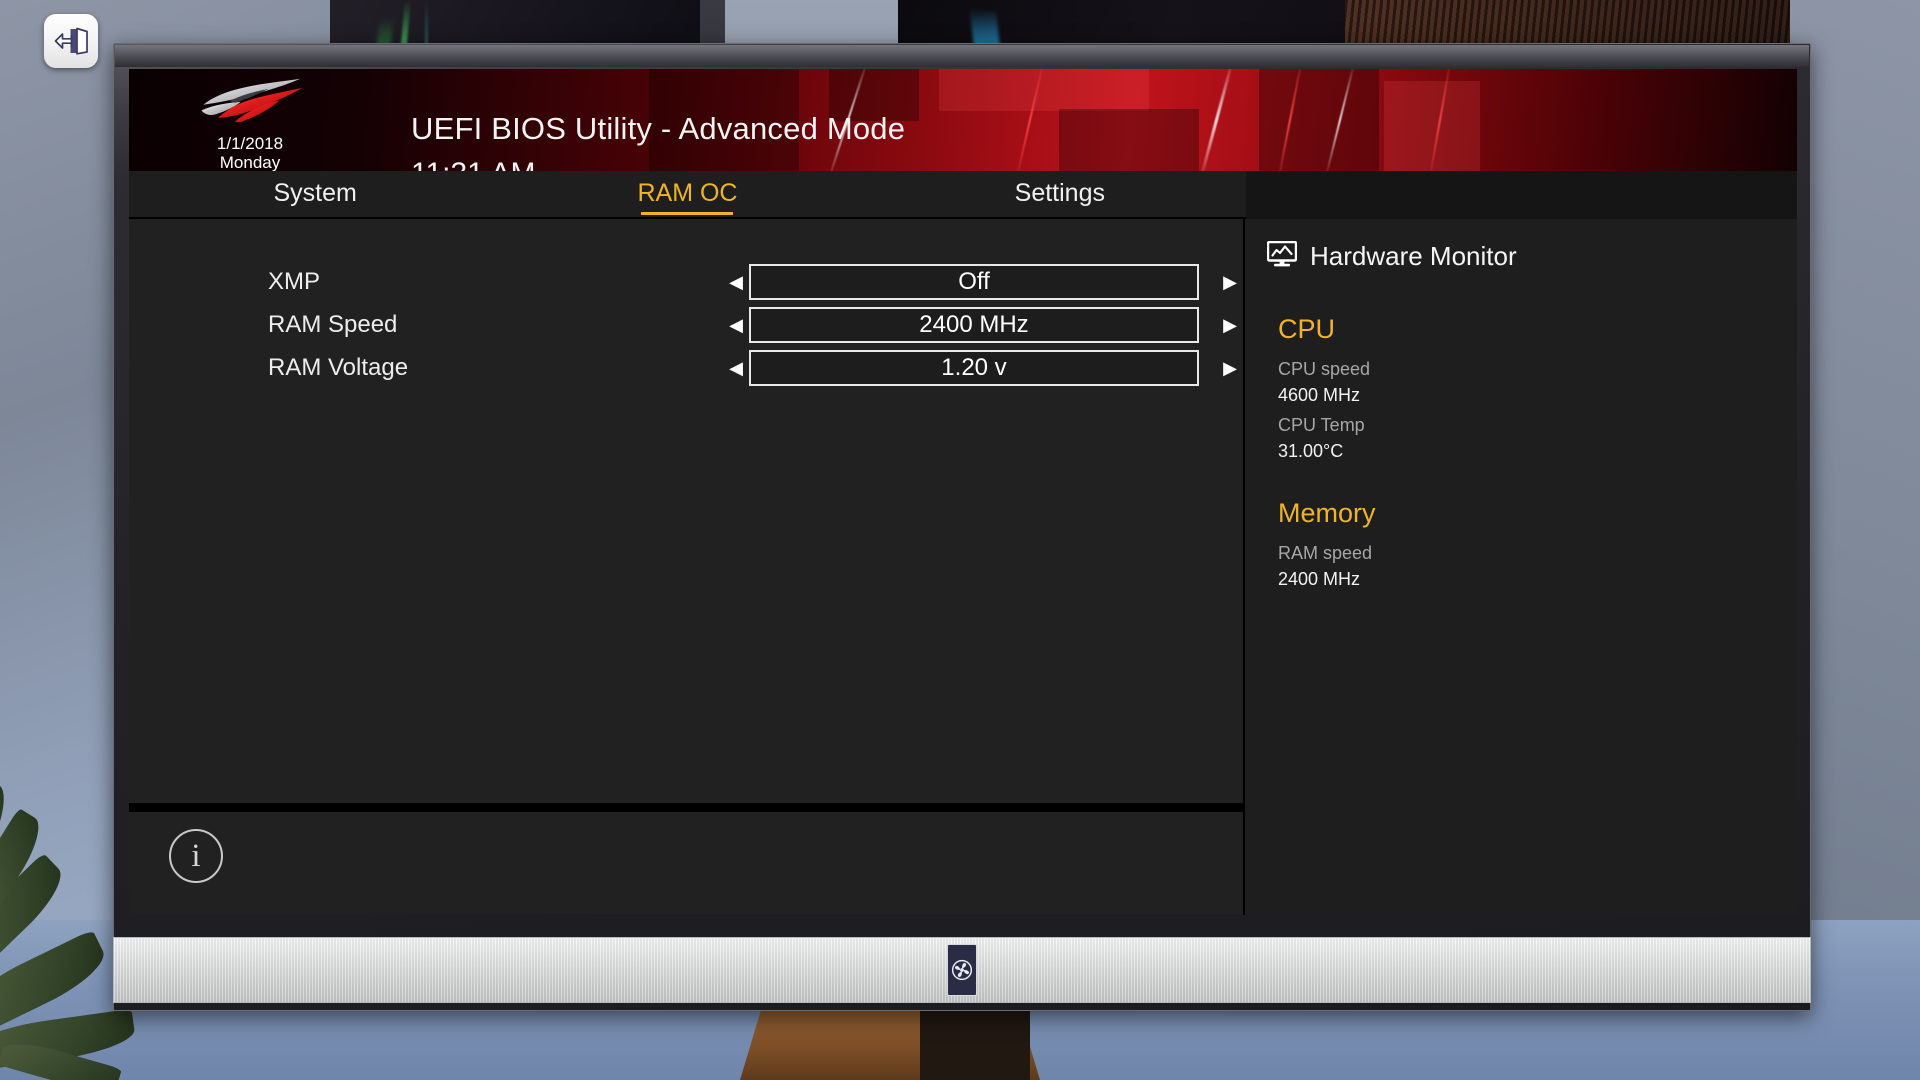  I want to click on setting-label-xmp: XMP, so click(294, 281).